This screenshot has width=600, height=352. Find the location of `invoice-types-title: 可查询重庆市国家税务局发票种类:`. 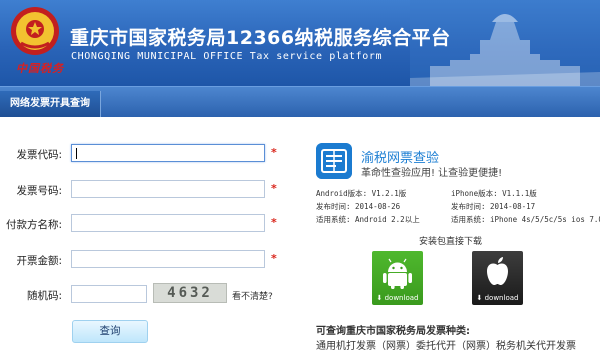

invoice-types-title: 可查询重庆市国家税务局发票种类: is located at coordinates (393, 331).